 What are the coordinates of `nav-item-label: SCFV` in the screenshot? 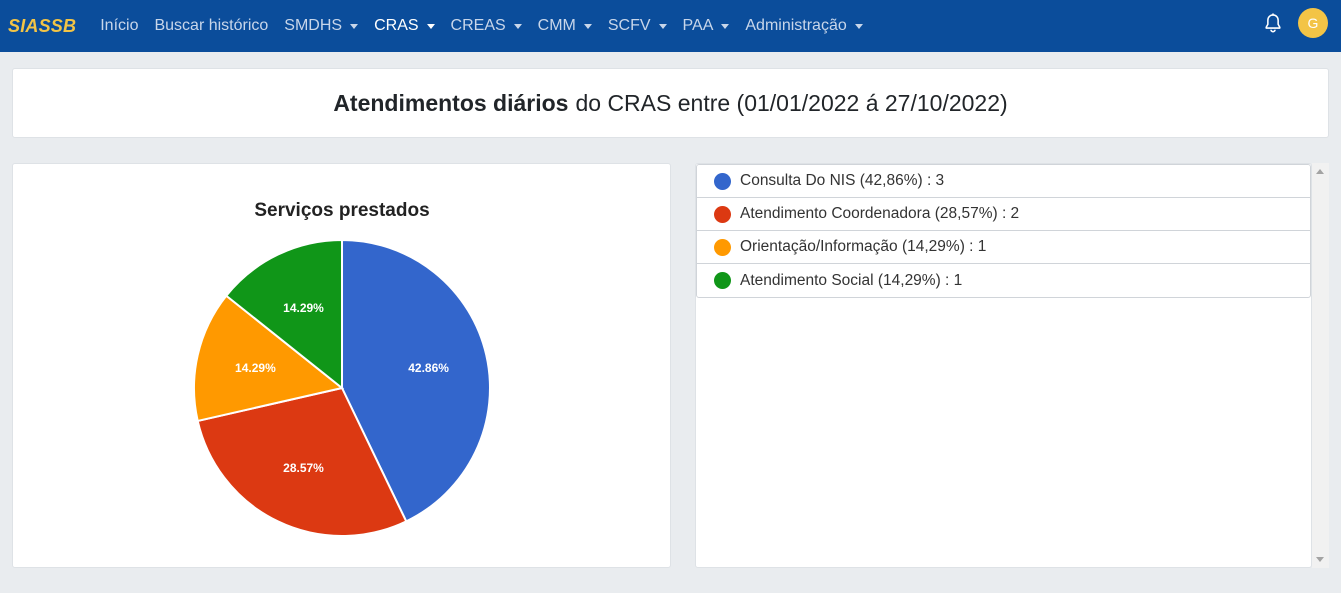 It's located at (629, 25).